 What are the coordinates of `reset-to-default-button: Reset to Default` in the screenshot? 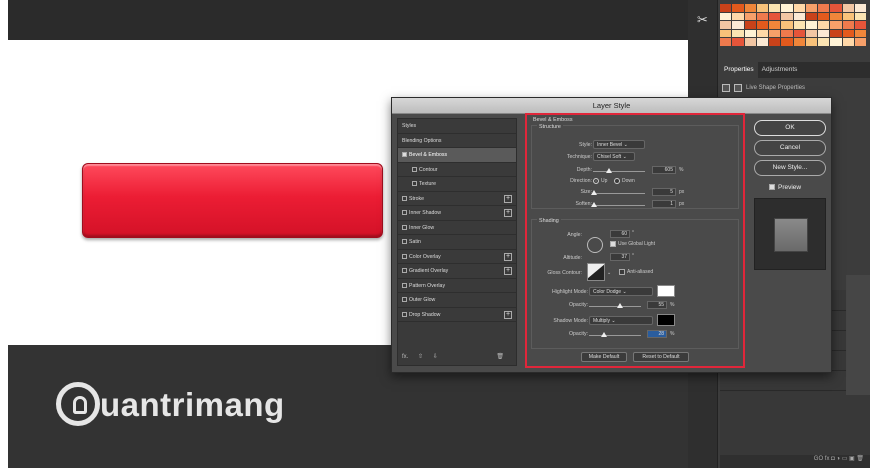 It's located at (661, 357).